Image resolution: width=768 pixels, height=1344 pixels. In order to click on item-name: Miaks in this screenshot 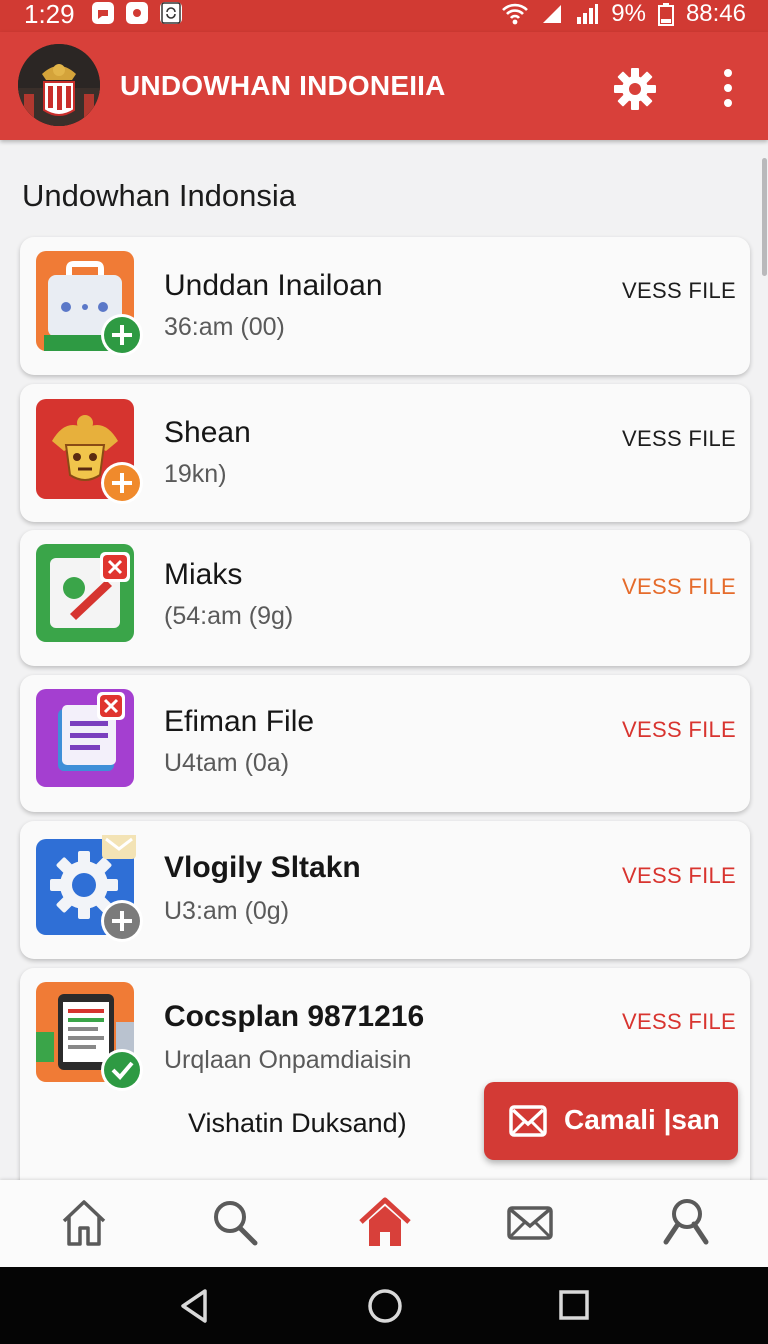, I will do `click(203, 574)`.